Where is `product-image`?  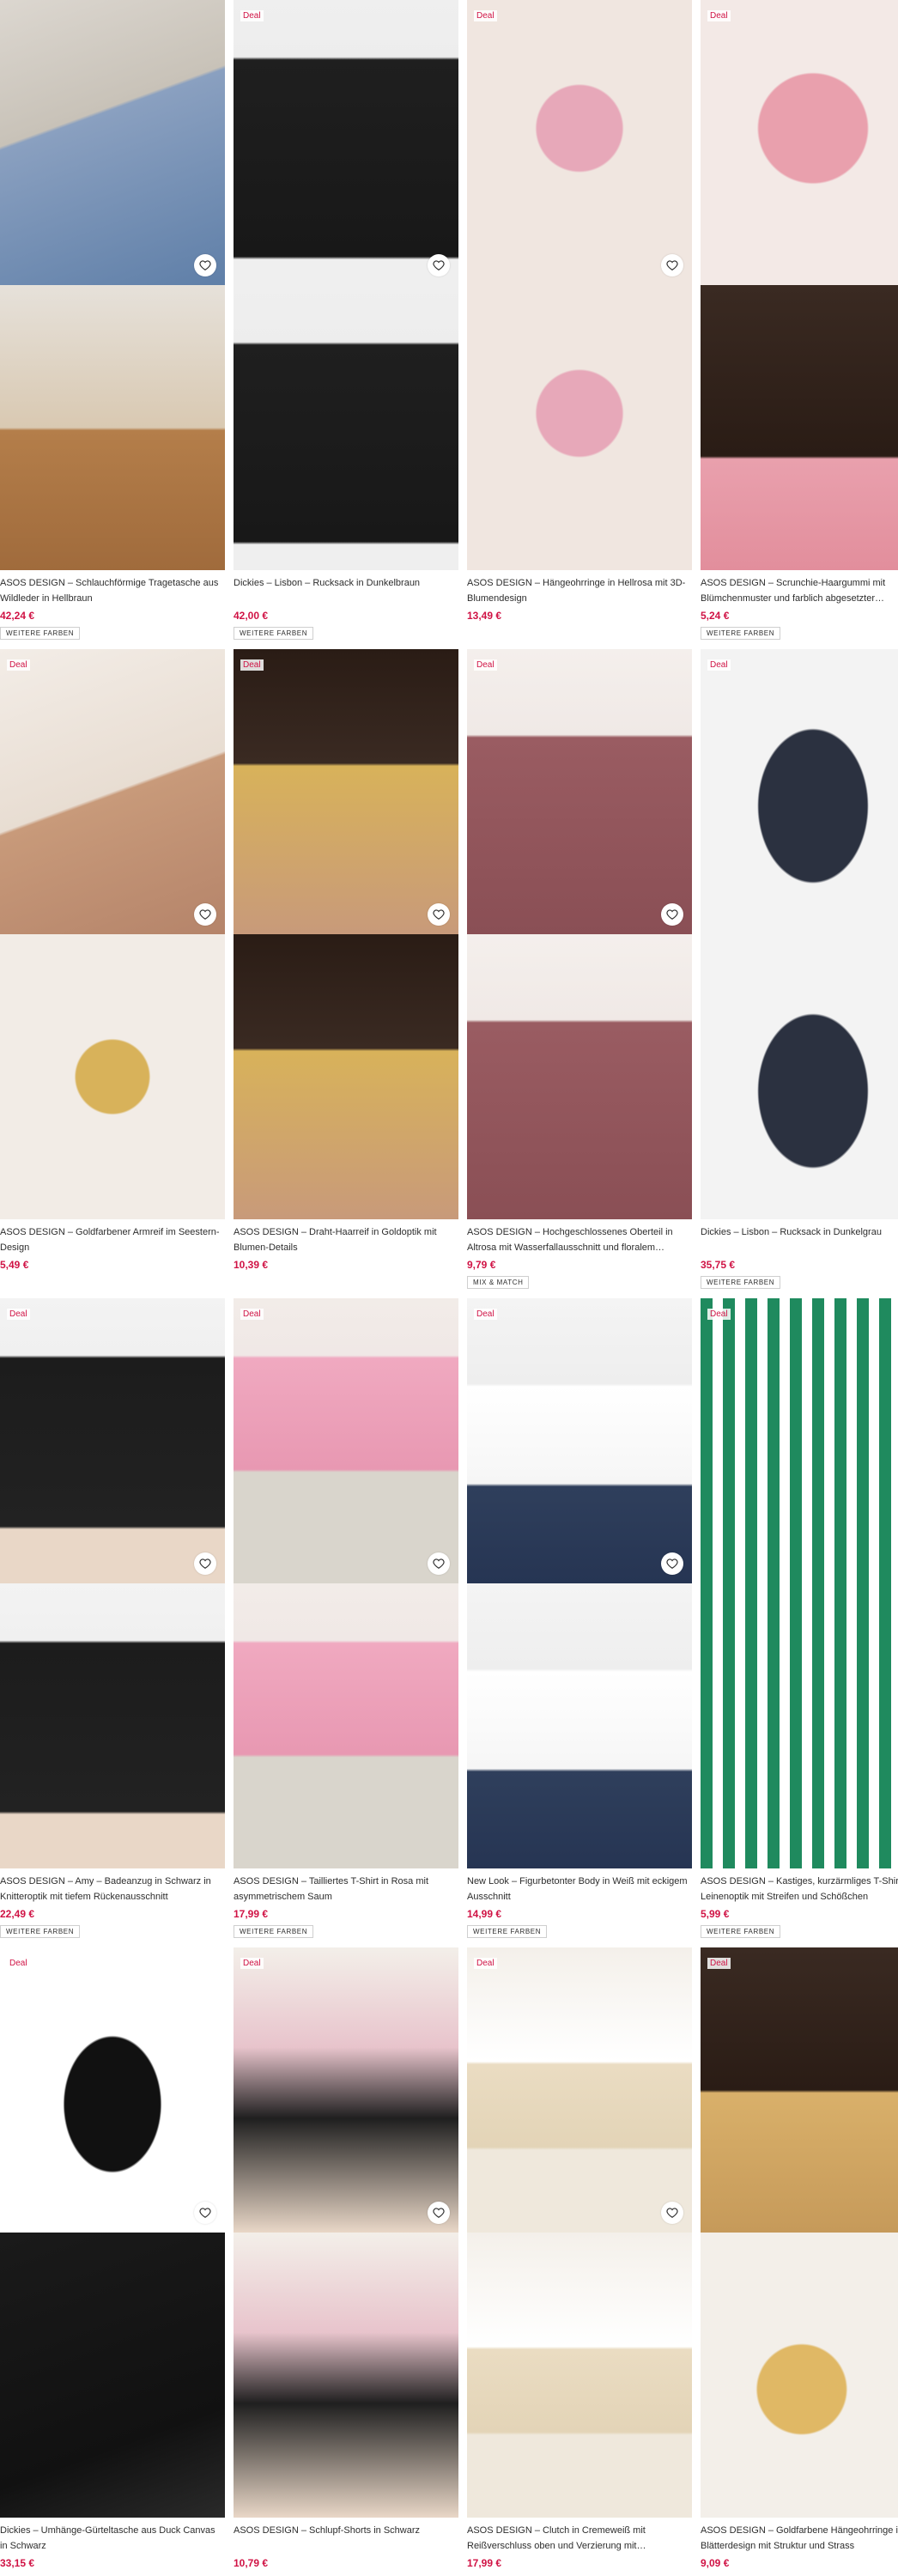
product-image is located at coordinates (112, 143).